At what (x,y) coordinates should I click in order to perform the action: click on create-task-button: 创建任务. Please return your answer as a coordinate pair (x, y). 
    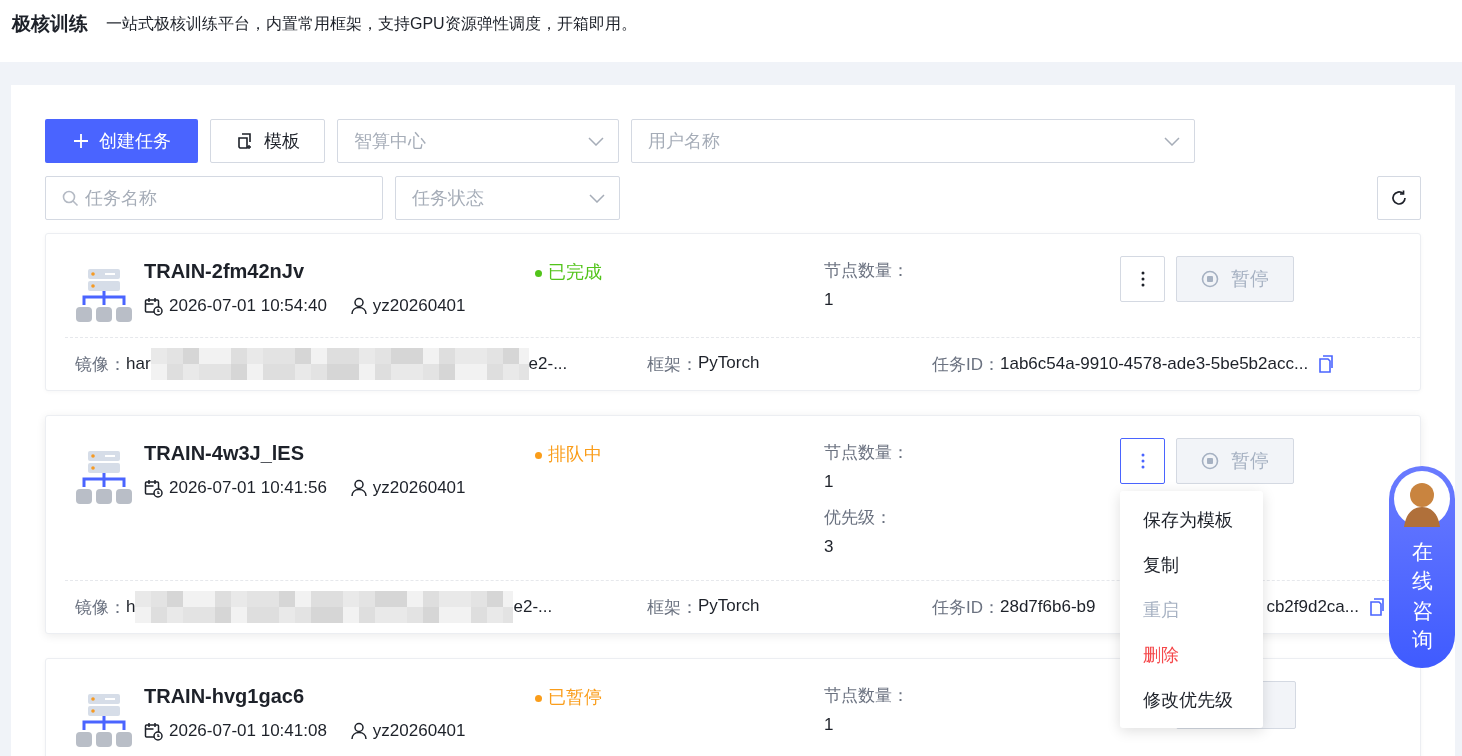
    Looking at the image, I should click on (121, 141).